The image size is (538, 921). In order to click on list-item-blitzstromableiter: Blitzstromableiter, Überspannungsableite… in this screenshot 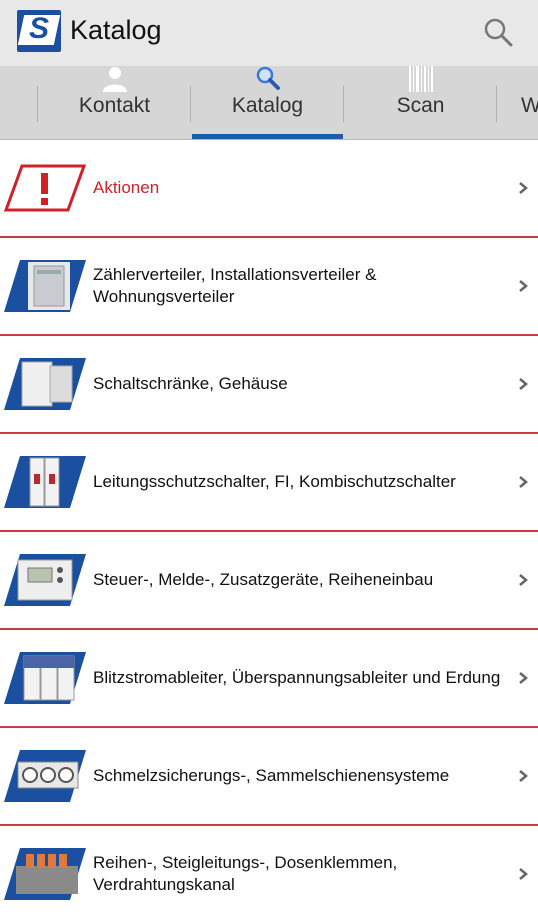, I will do `click(269, 679)`.